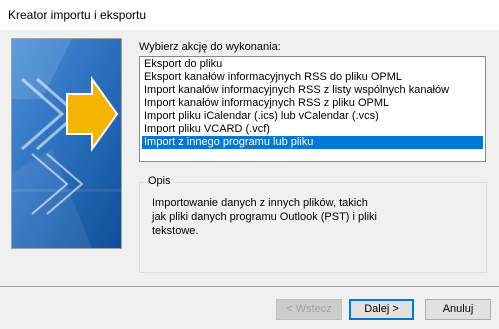  I want to click on title-bar: Kreator importu i eksportu, so click(249, 15).